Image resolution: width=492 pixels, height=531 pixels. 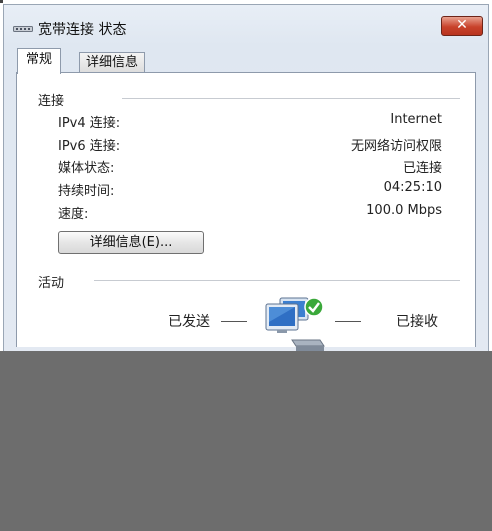 What do you see at coordinates (89, 146) in the screenshot?
I see `ipv6-label: IPv6 连接:` at bounding box center [89, 146].